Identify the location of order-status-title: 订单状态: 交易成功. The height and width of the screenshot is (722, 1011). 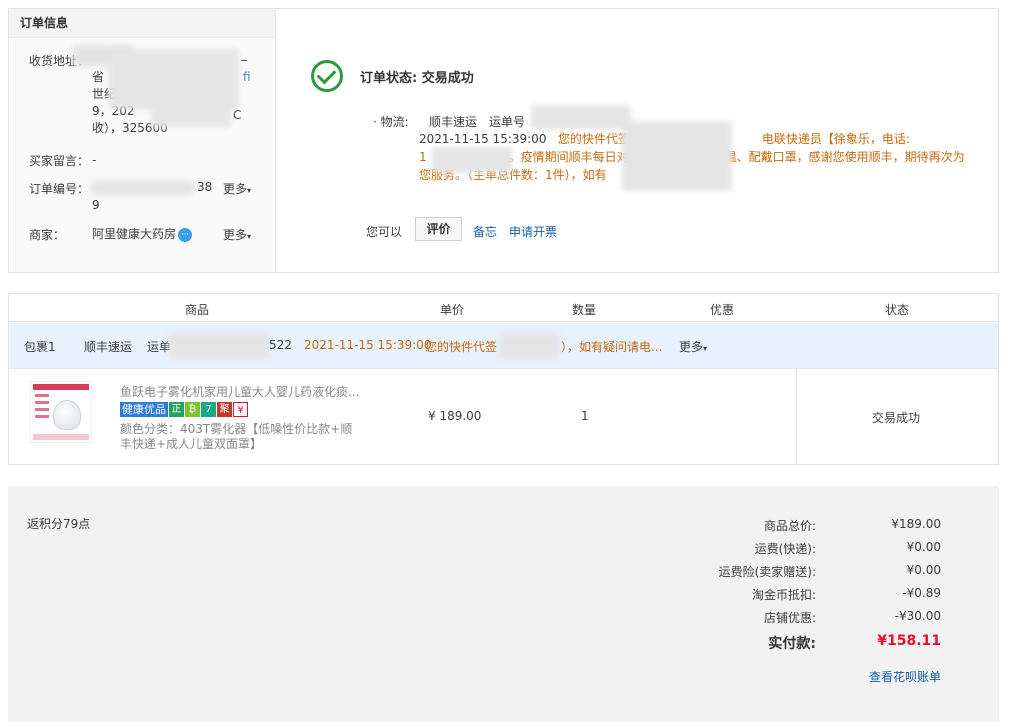
(417, 78).